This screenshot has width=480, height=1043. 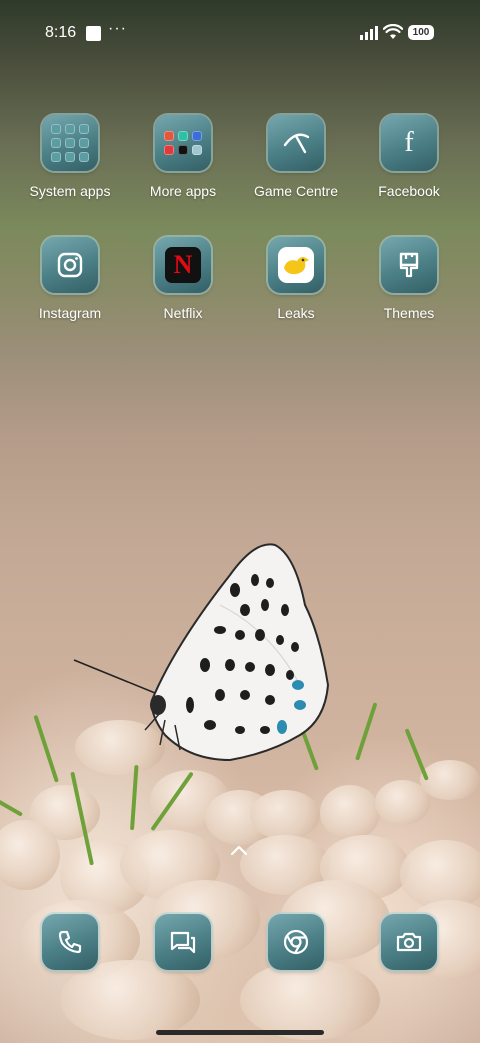 What do you see at coordinates (201, 652) in the screenshot?
I see `butterfly-wallpaper-image` at bounding box center [201, 652].